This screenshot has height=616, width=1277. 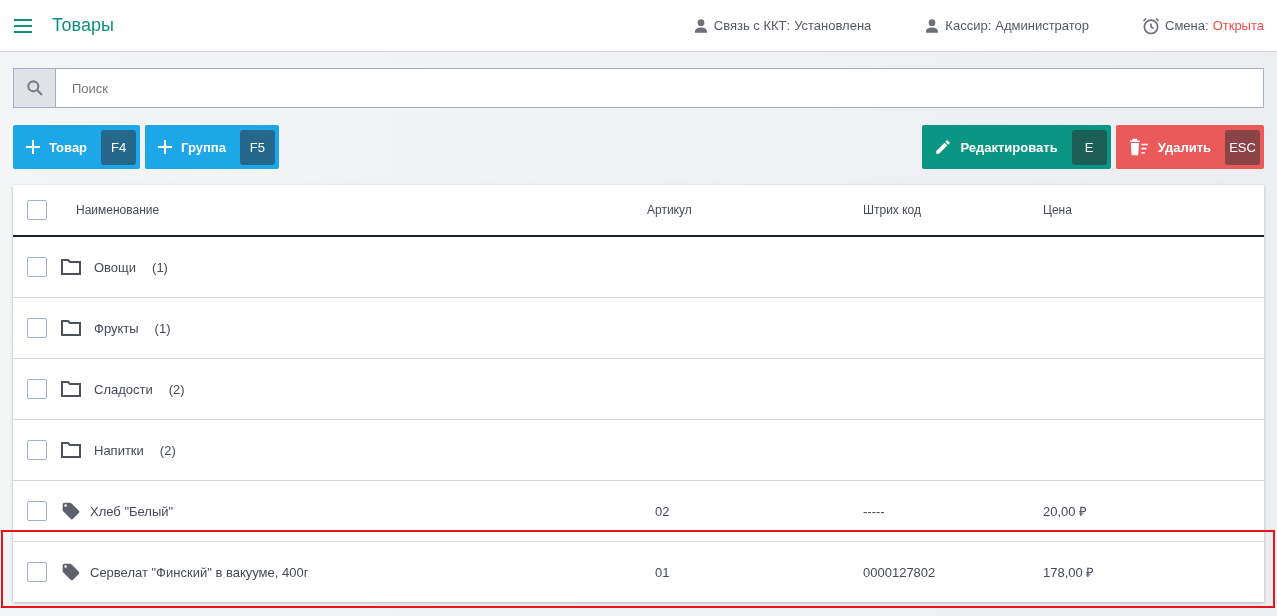 I want to click on product-name: Напитки, so click(x=118, y=450).